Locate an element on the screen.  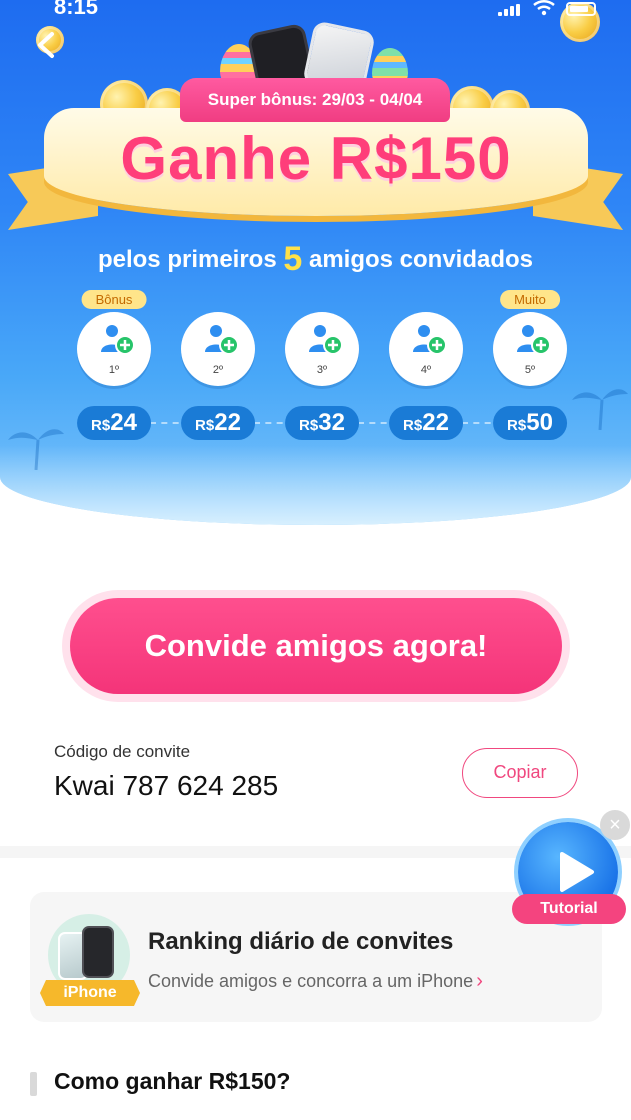
tier-amount: R$32 is located at coordinates (322, 423).